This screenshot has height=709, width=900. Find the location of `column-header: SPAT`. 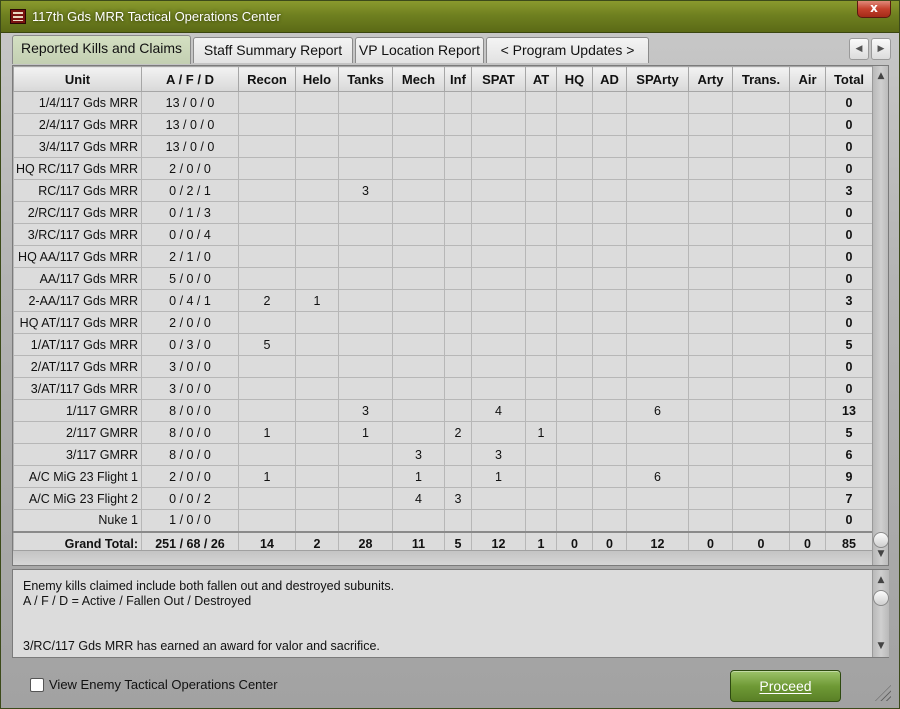

column-header: SPAT is located at coordinates (498, 79).